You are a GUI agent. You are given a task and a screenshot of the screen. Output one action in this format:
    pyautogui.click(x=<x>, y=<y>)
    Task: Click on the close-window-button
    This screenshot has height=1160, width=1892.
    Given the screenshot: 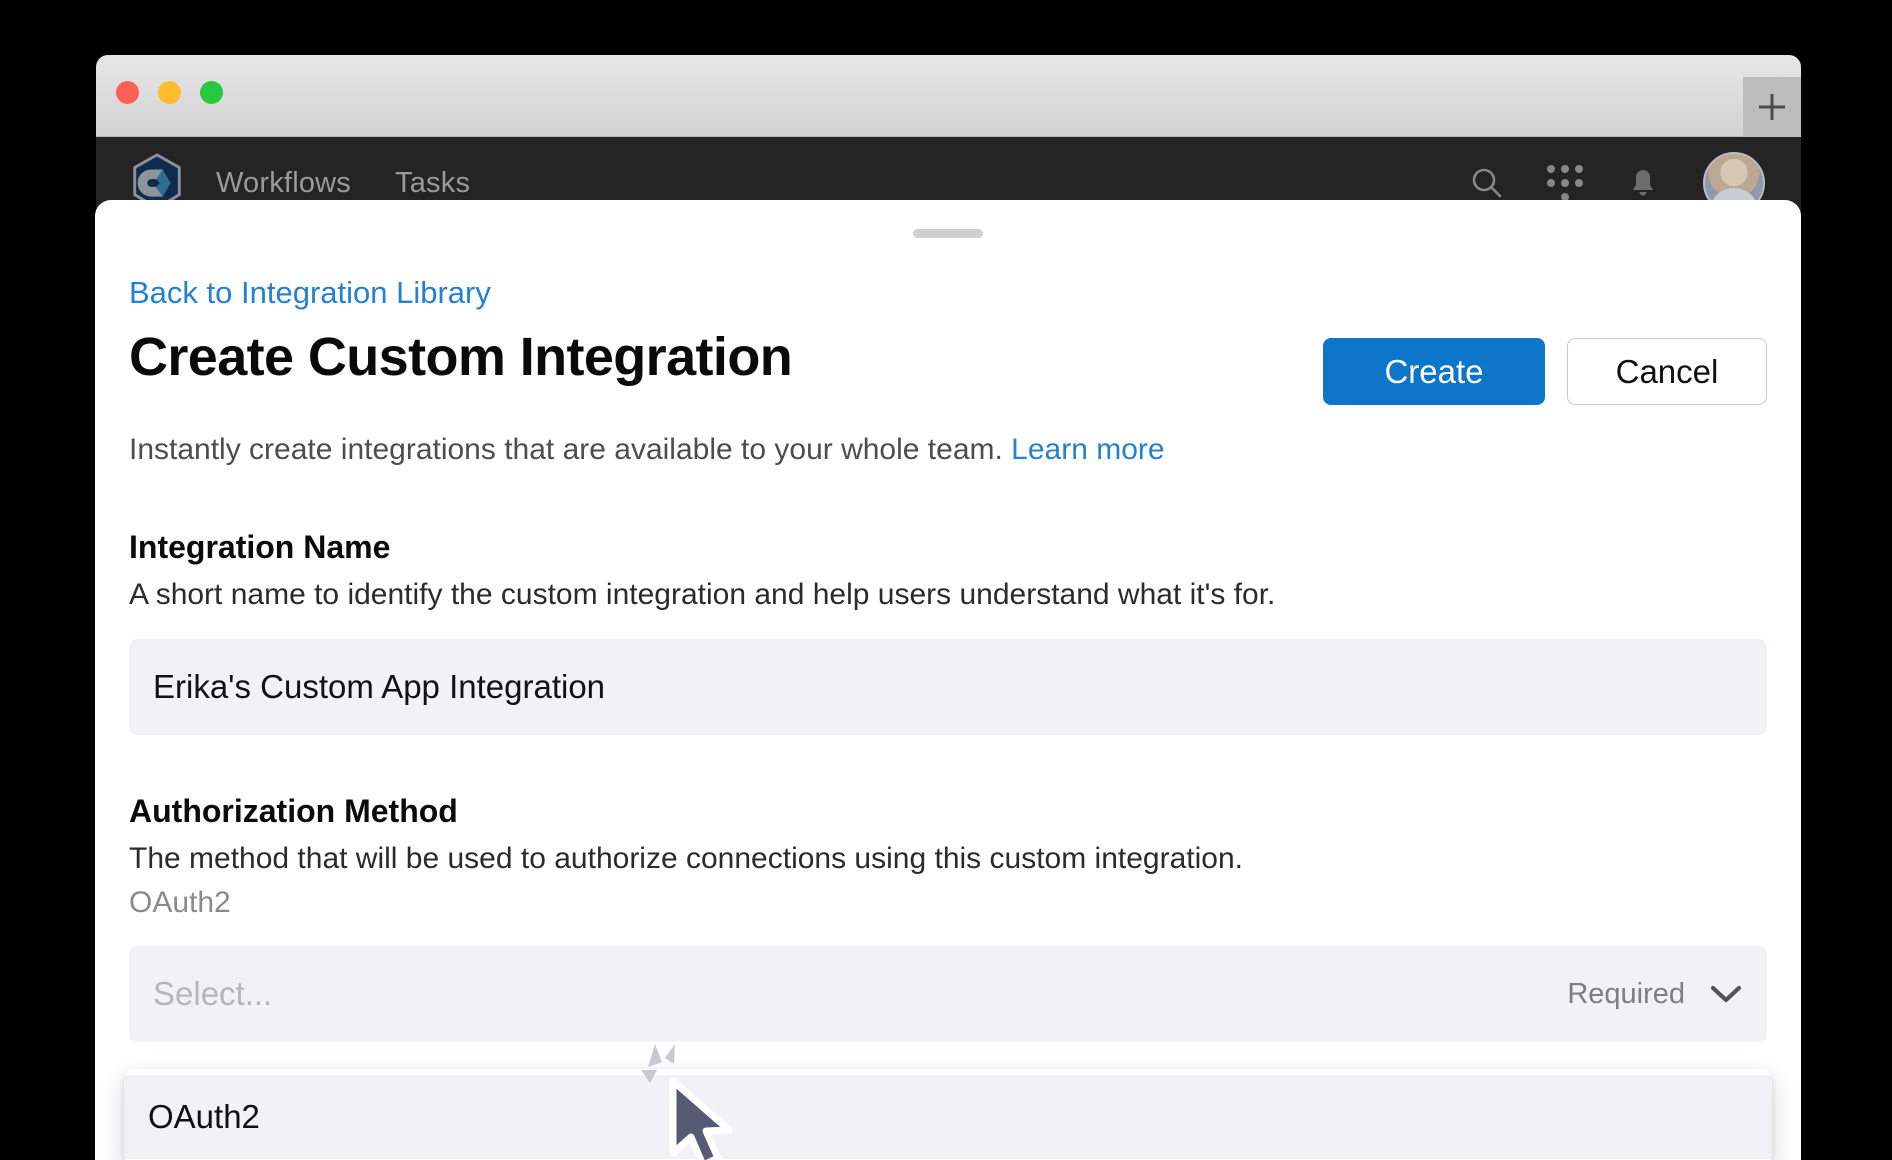 What is the action you would take?
    pyautogui.click(x=127, y=92)
    